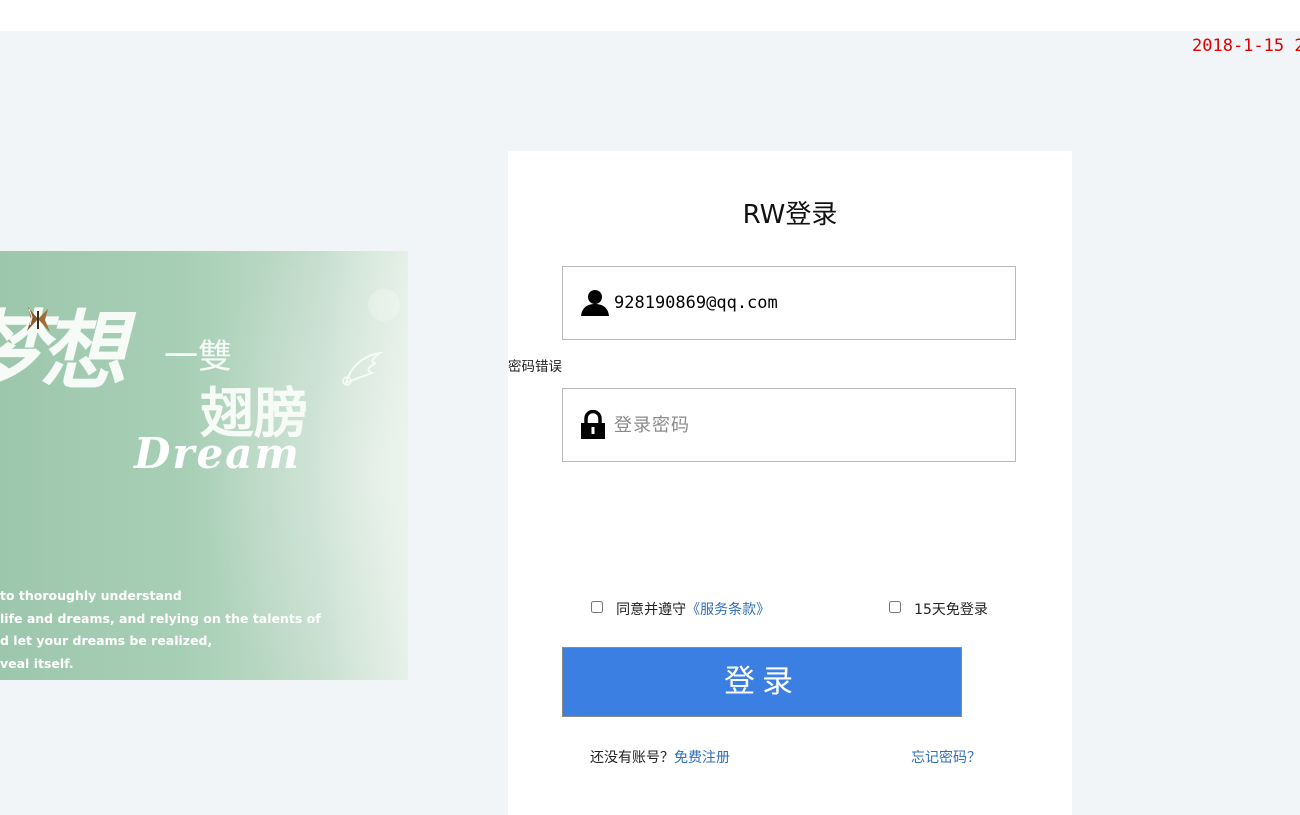  I want to click on email-input, so click(804, 303).